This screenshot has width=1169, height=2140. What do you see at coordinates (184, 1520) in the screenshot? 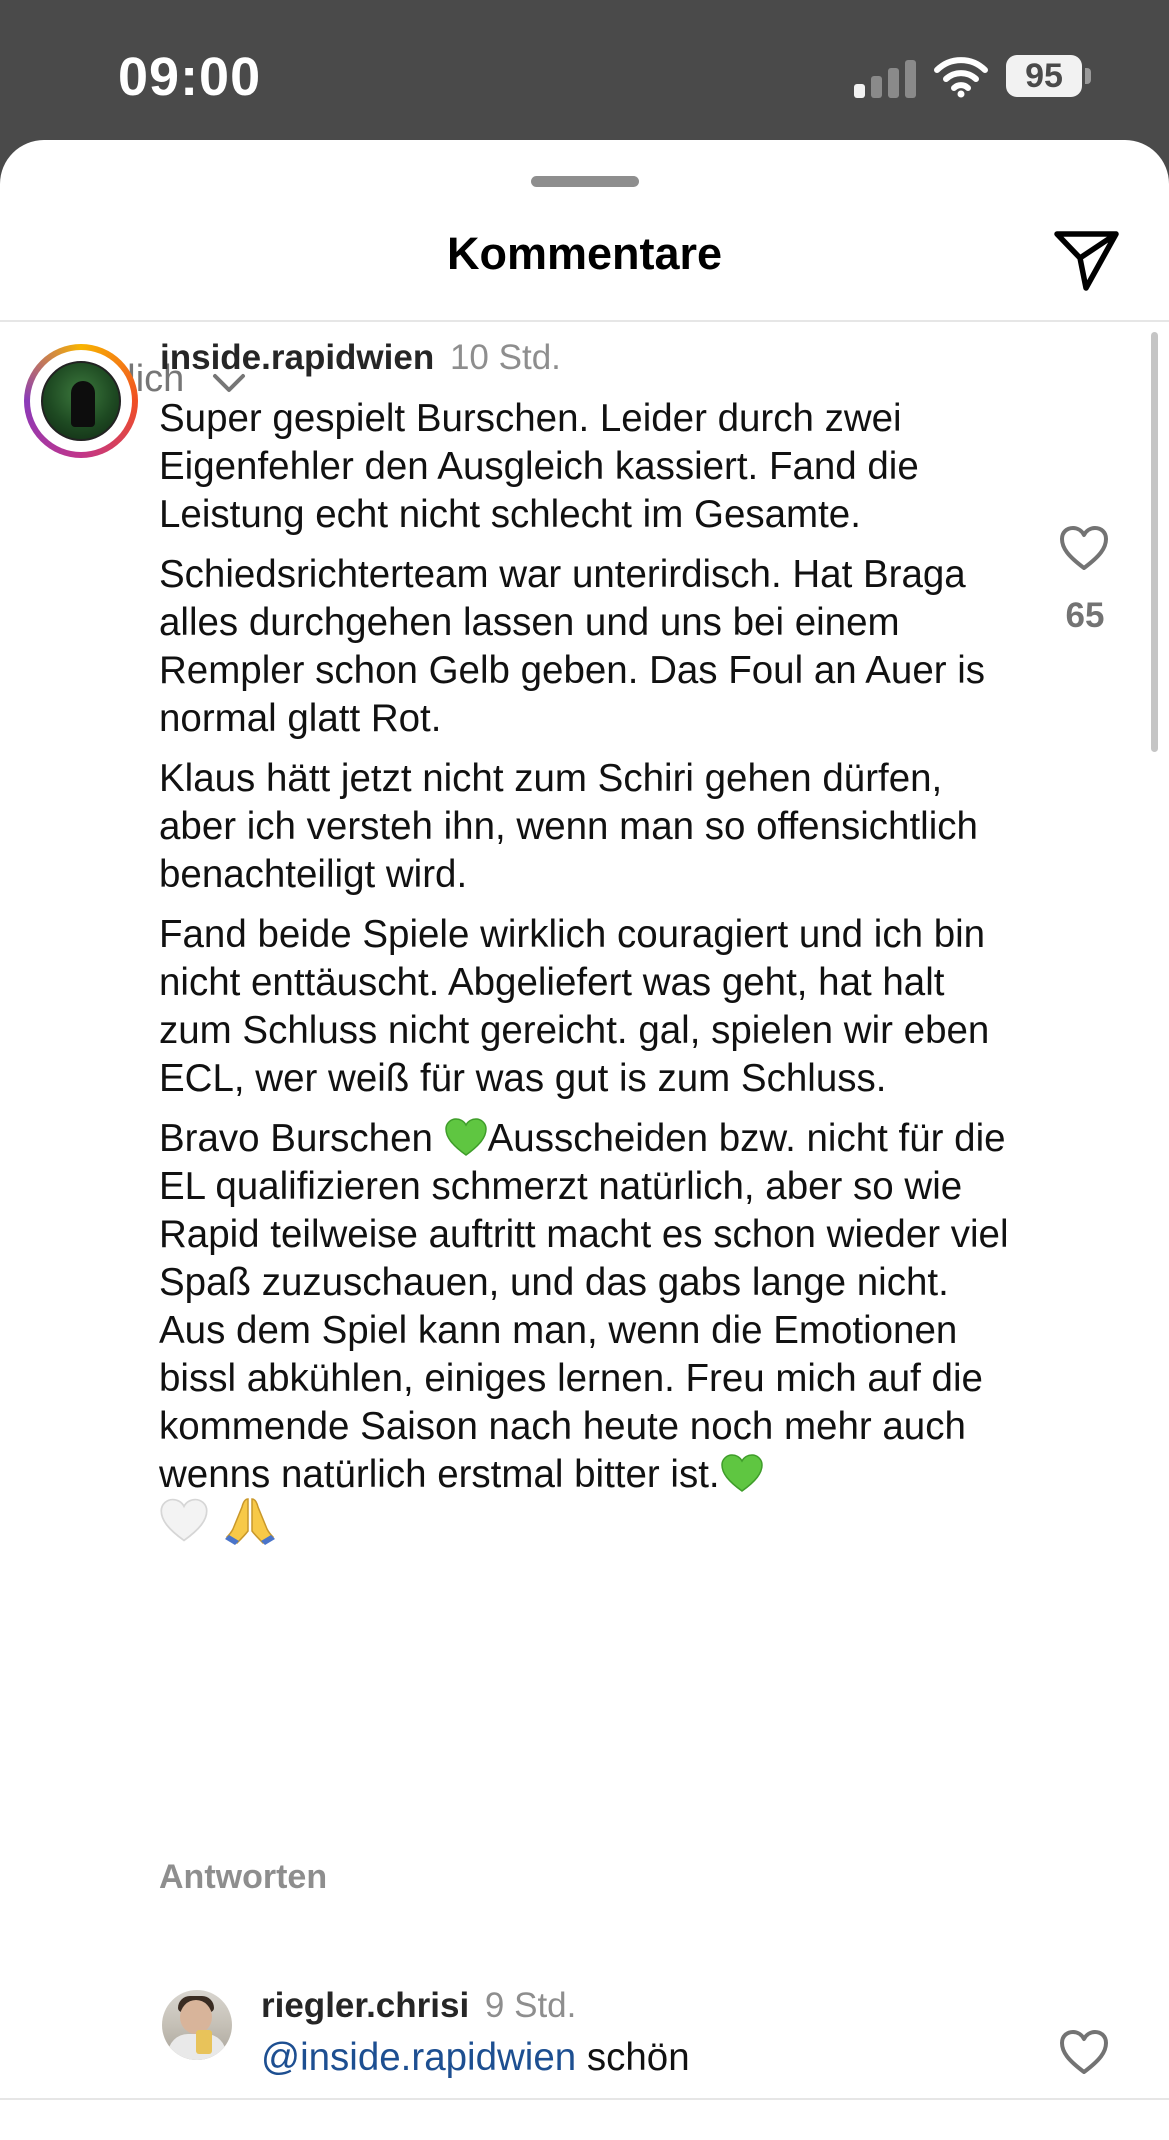
I see `white-heart-emoji` at bounding box center [184, 1520].